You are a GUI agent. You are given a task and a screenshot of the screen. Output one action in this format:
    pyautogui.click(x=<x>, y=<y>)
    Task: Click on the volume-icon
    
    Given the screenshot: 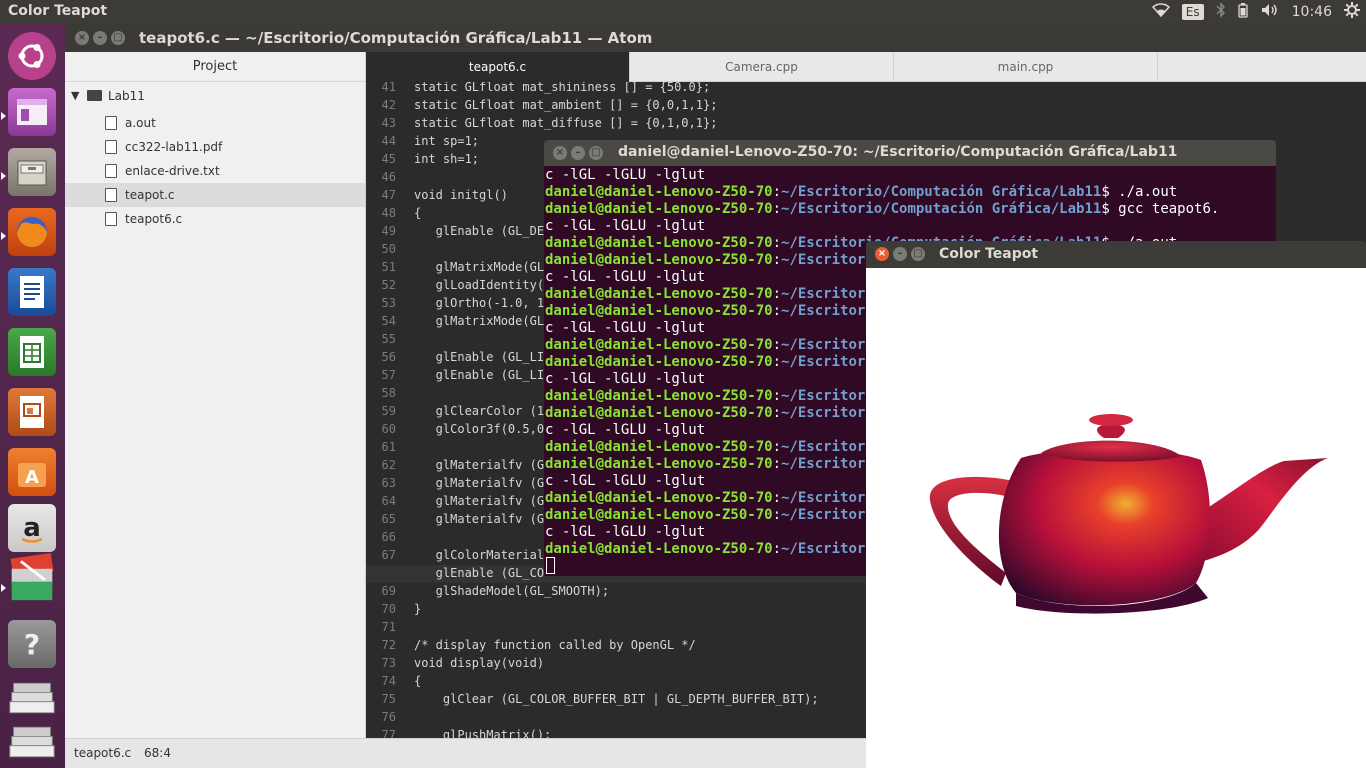 What is the action you would take?
    pyautogui.click(x=1270, y=12)
    